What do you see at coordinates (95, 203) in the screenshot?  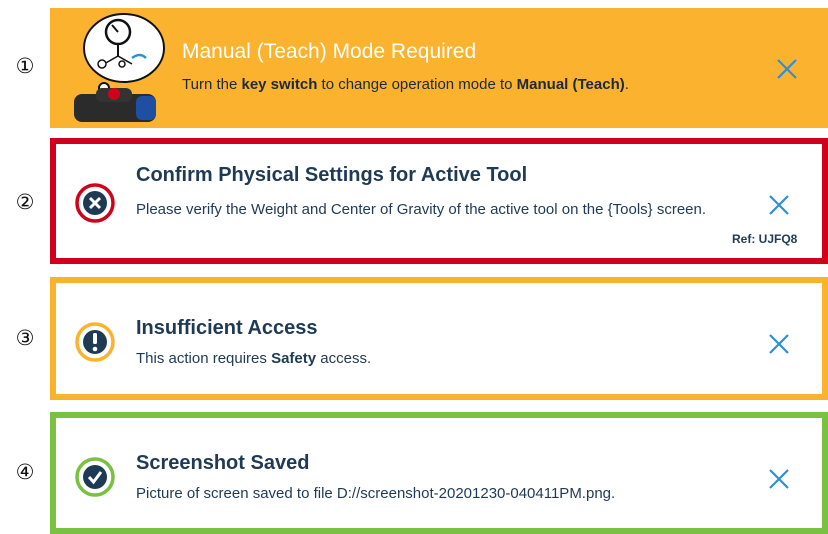 I see `error-icon` at bounding box center [95, 203].